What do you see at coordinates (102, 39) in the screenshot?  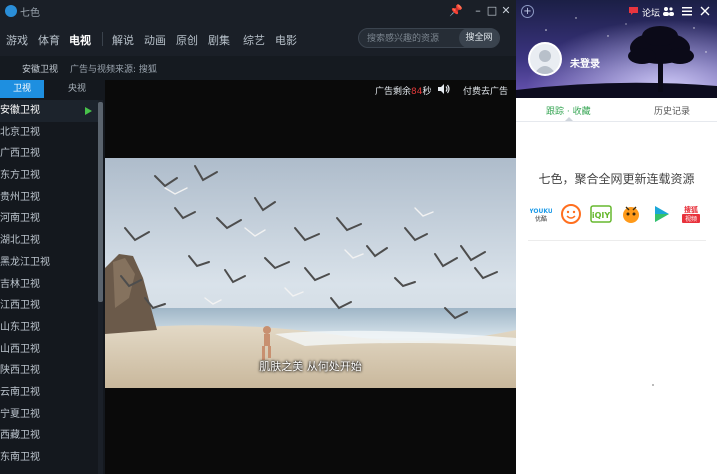 I see `nav-divider` at bounding box center [102, 39].